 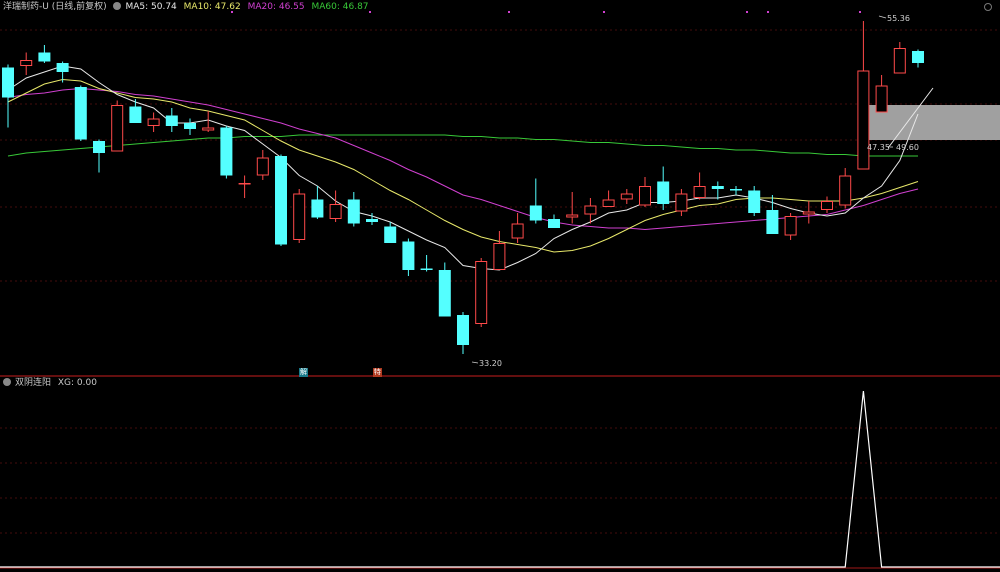 What do you see at coordinates (7, 382) in the screenshot?
I see `indicator-settings-icon` at bounding box center [7, 382].